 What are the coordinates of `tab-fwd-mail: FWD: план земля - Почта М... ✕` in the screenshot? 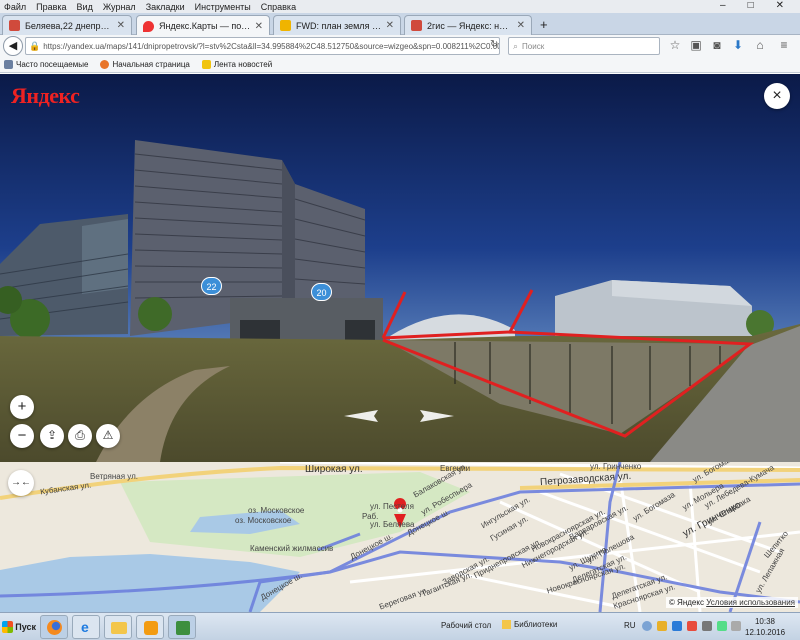 It's located at (337, 25).